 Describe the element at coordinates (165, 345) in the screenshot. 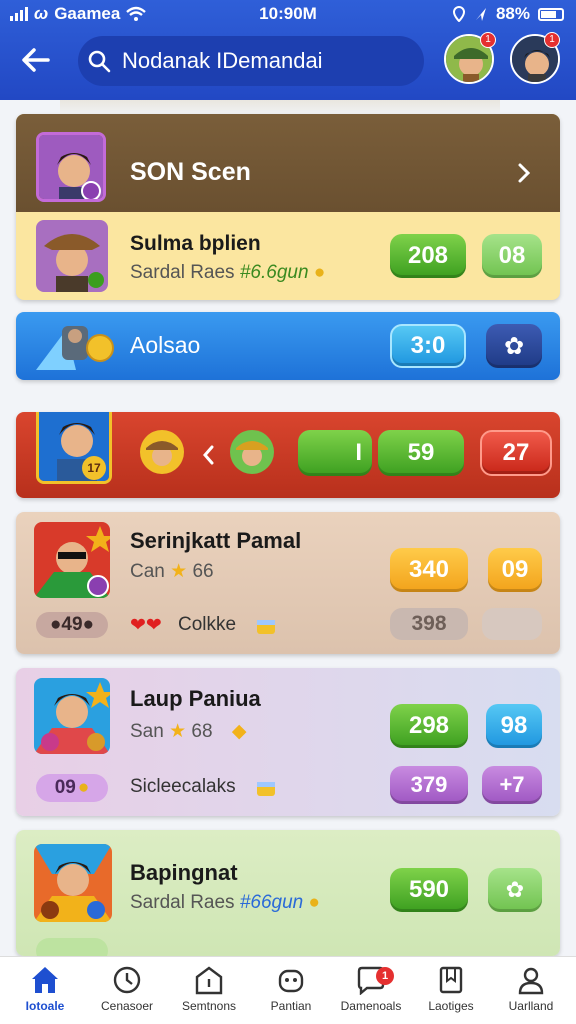

I see `match-title: Aolsao` at that location.